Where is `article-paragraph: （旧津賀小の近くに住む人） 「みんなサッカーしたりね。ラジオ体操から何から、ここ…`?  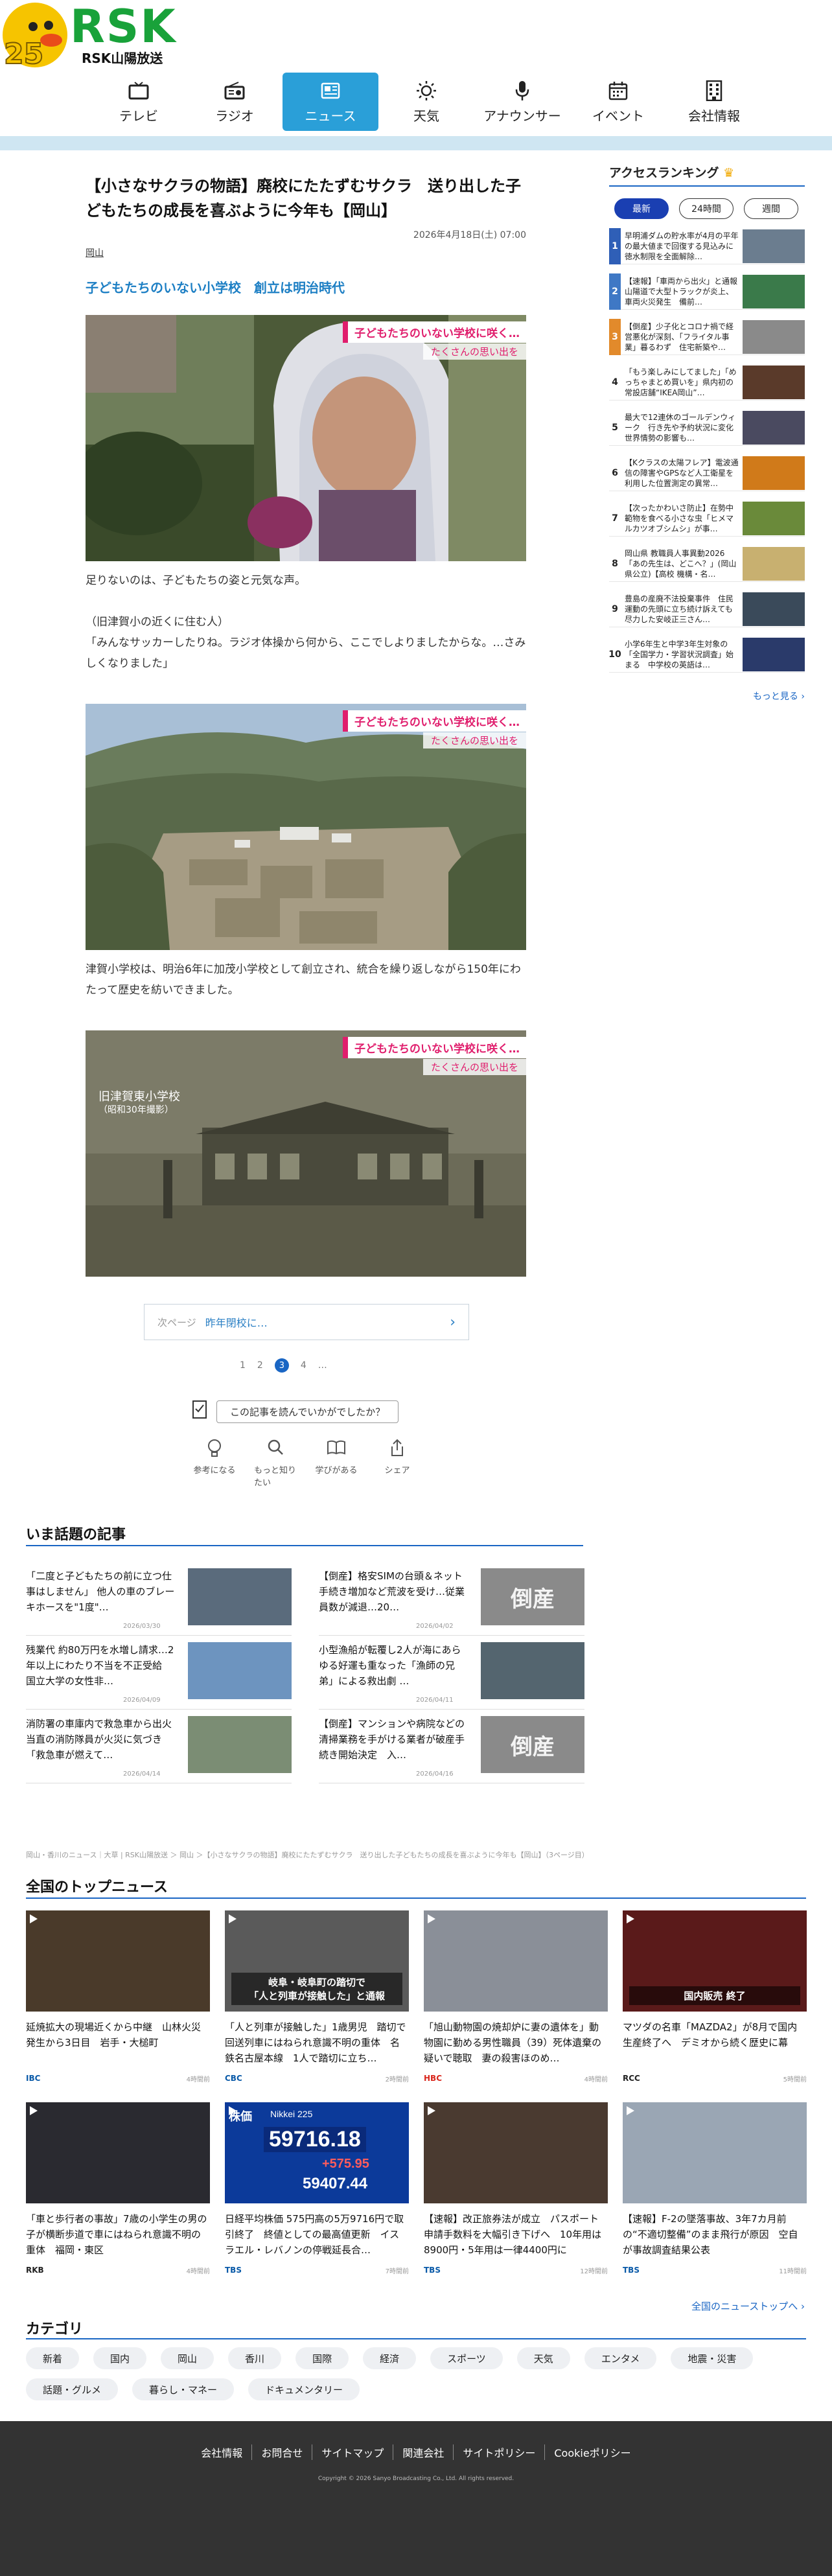
article-paragraph: （旧津賀小の近くに住む人） 「みんなサッカーしたりね。ラジオ体操から何から、ここ… is located at coordinates (306, 643).